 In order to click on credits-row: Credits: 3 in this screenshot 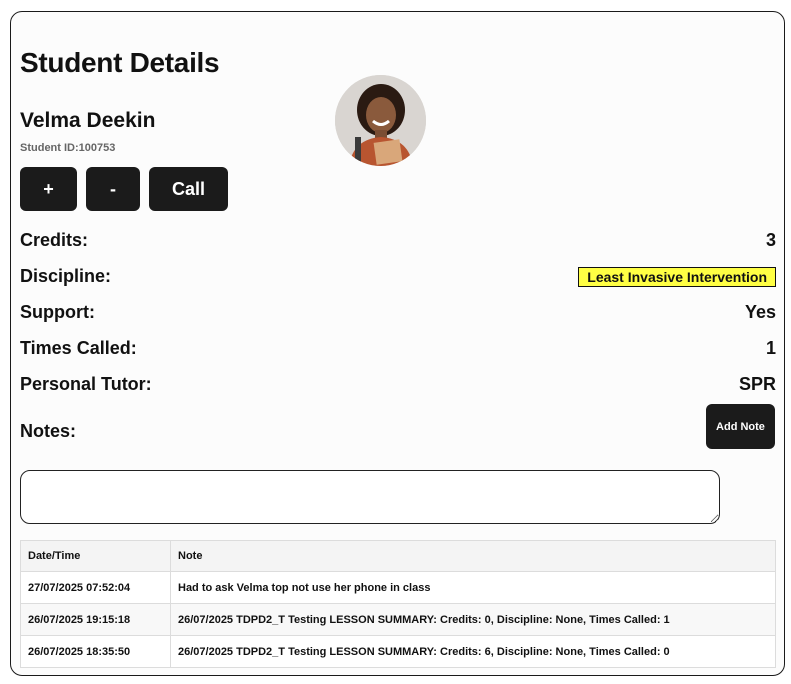, I will do `click(398, 240)`.